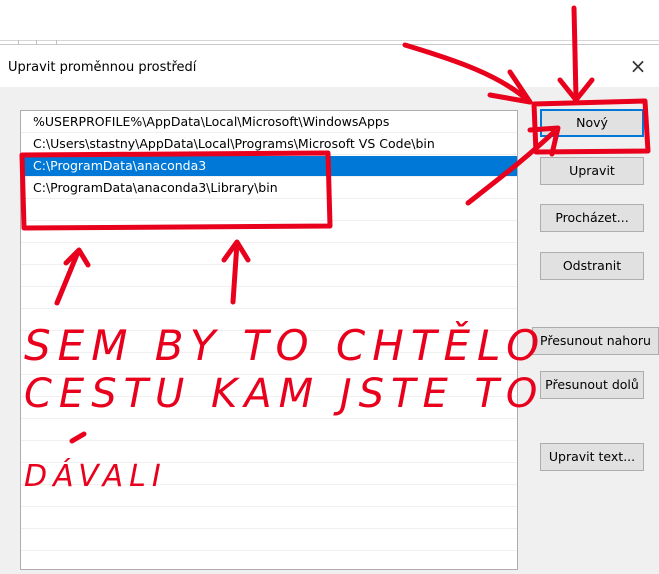 The image size is (659, 574). I want to click on move-up-button: Přesunout nahoru, so click(595, 341).